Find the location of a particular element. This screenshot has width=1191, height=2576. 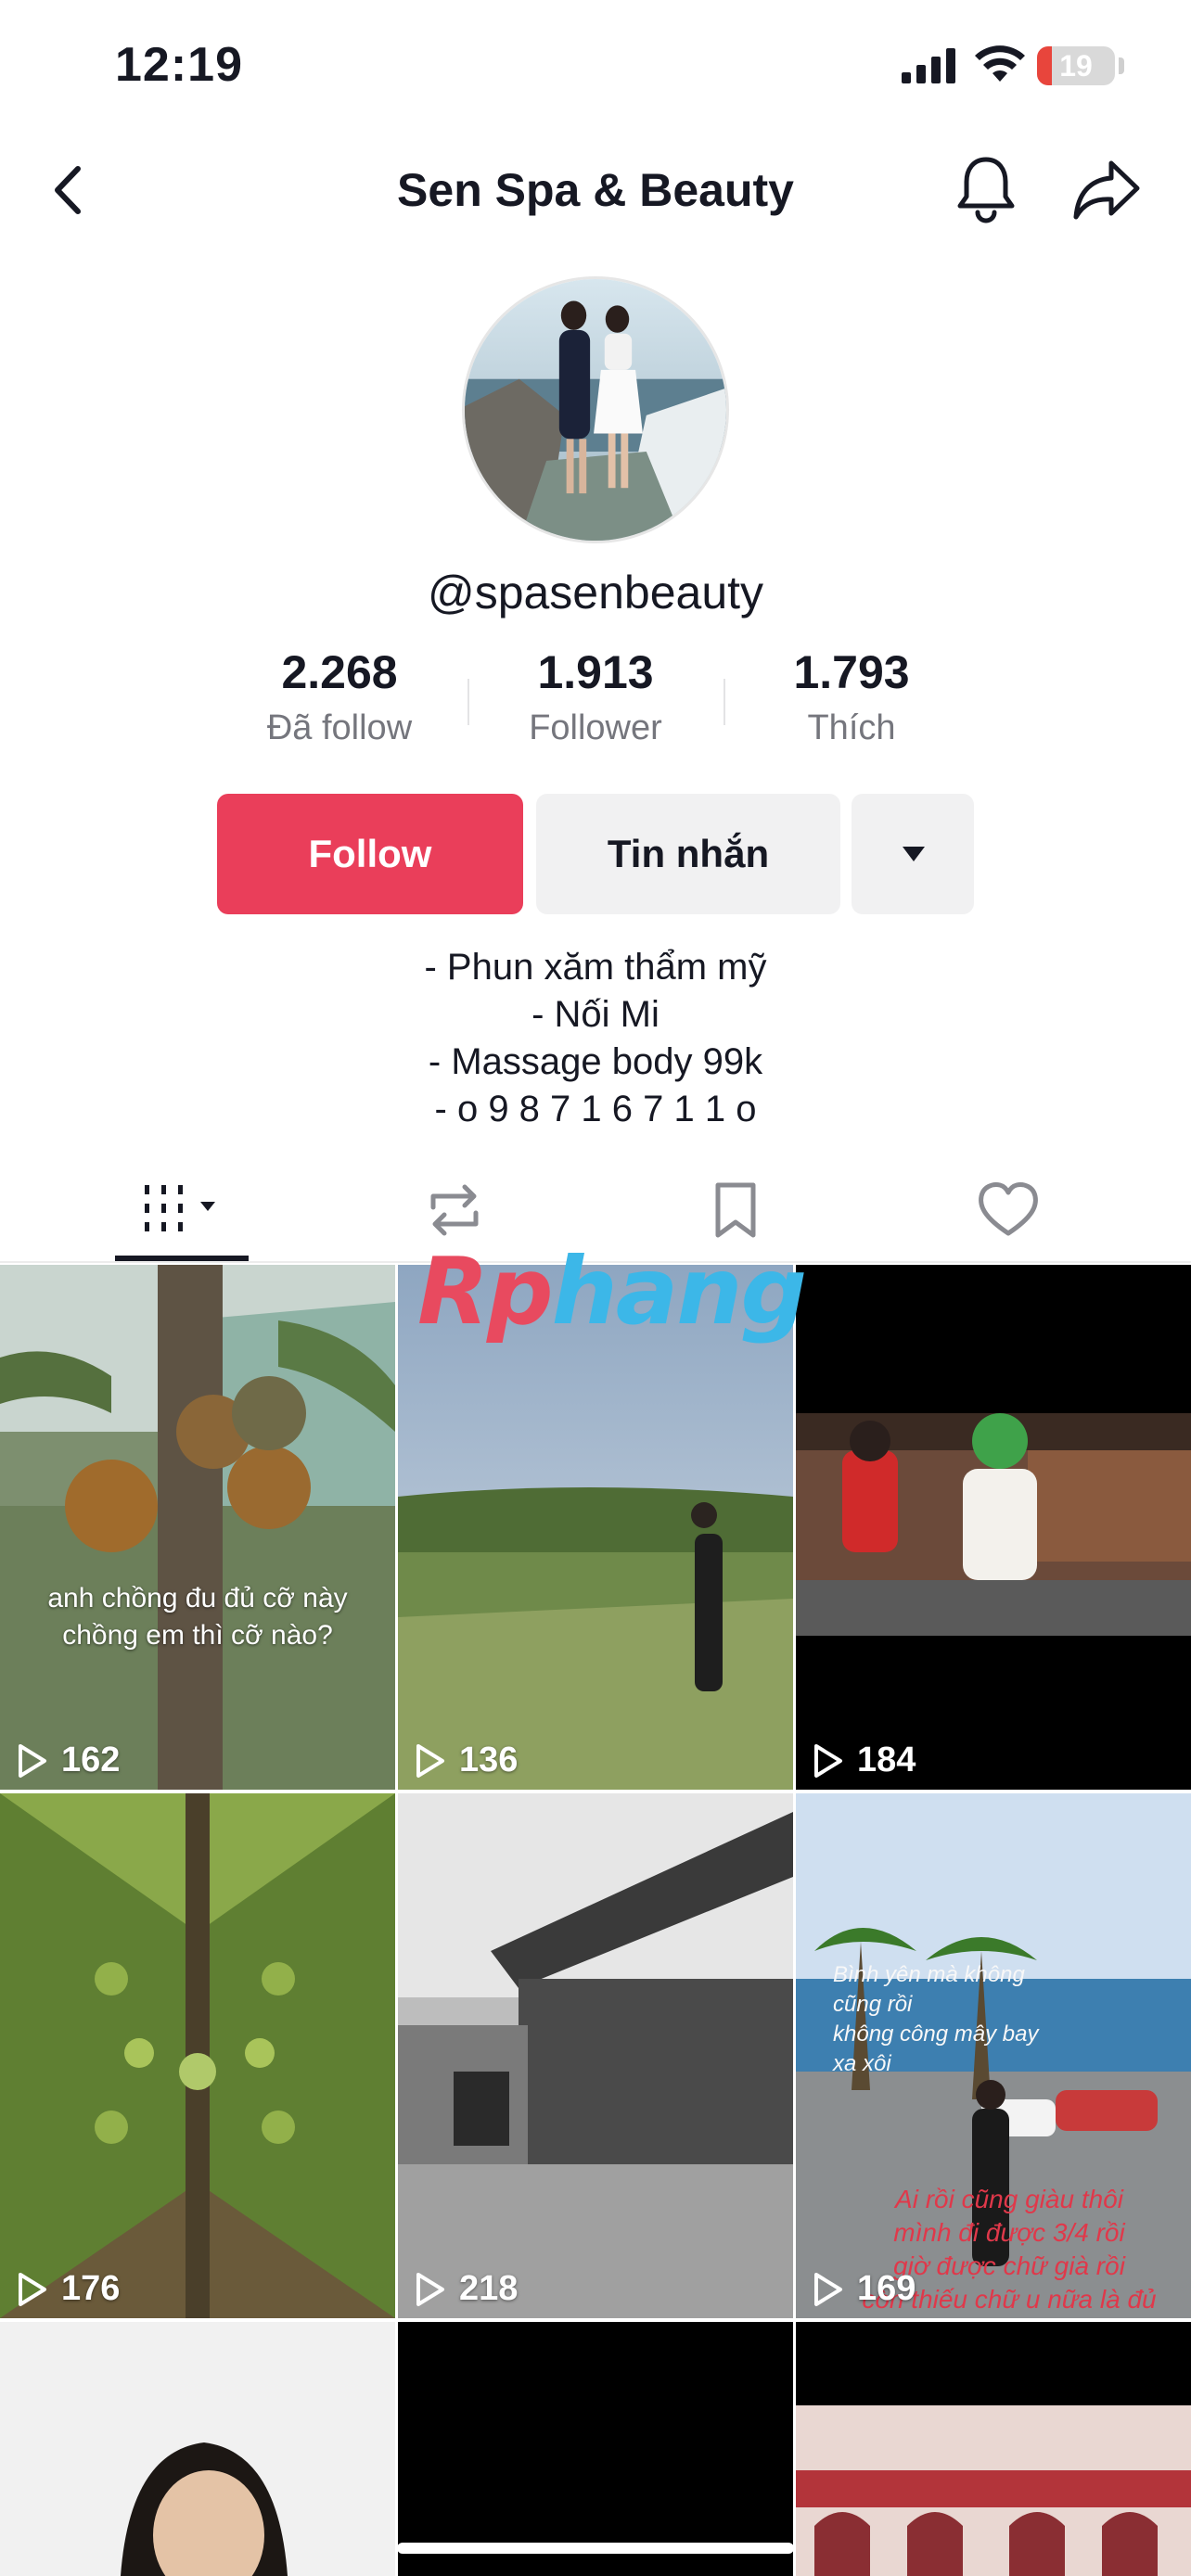

suggested-accounts-button is located at coordinates (913, 854).